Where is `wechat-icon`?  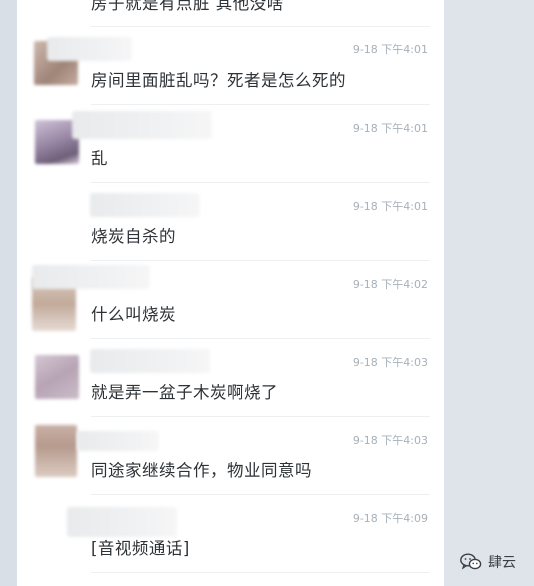
wechat-icon is located at coordinates (471, 562).